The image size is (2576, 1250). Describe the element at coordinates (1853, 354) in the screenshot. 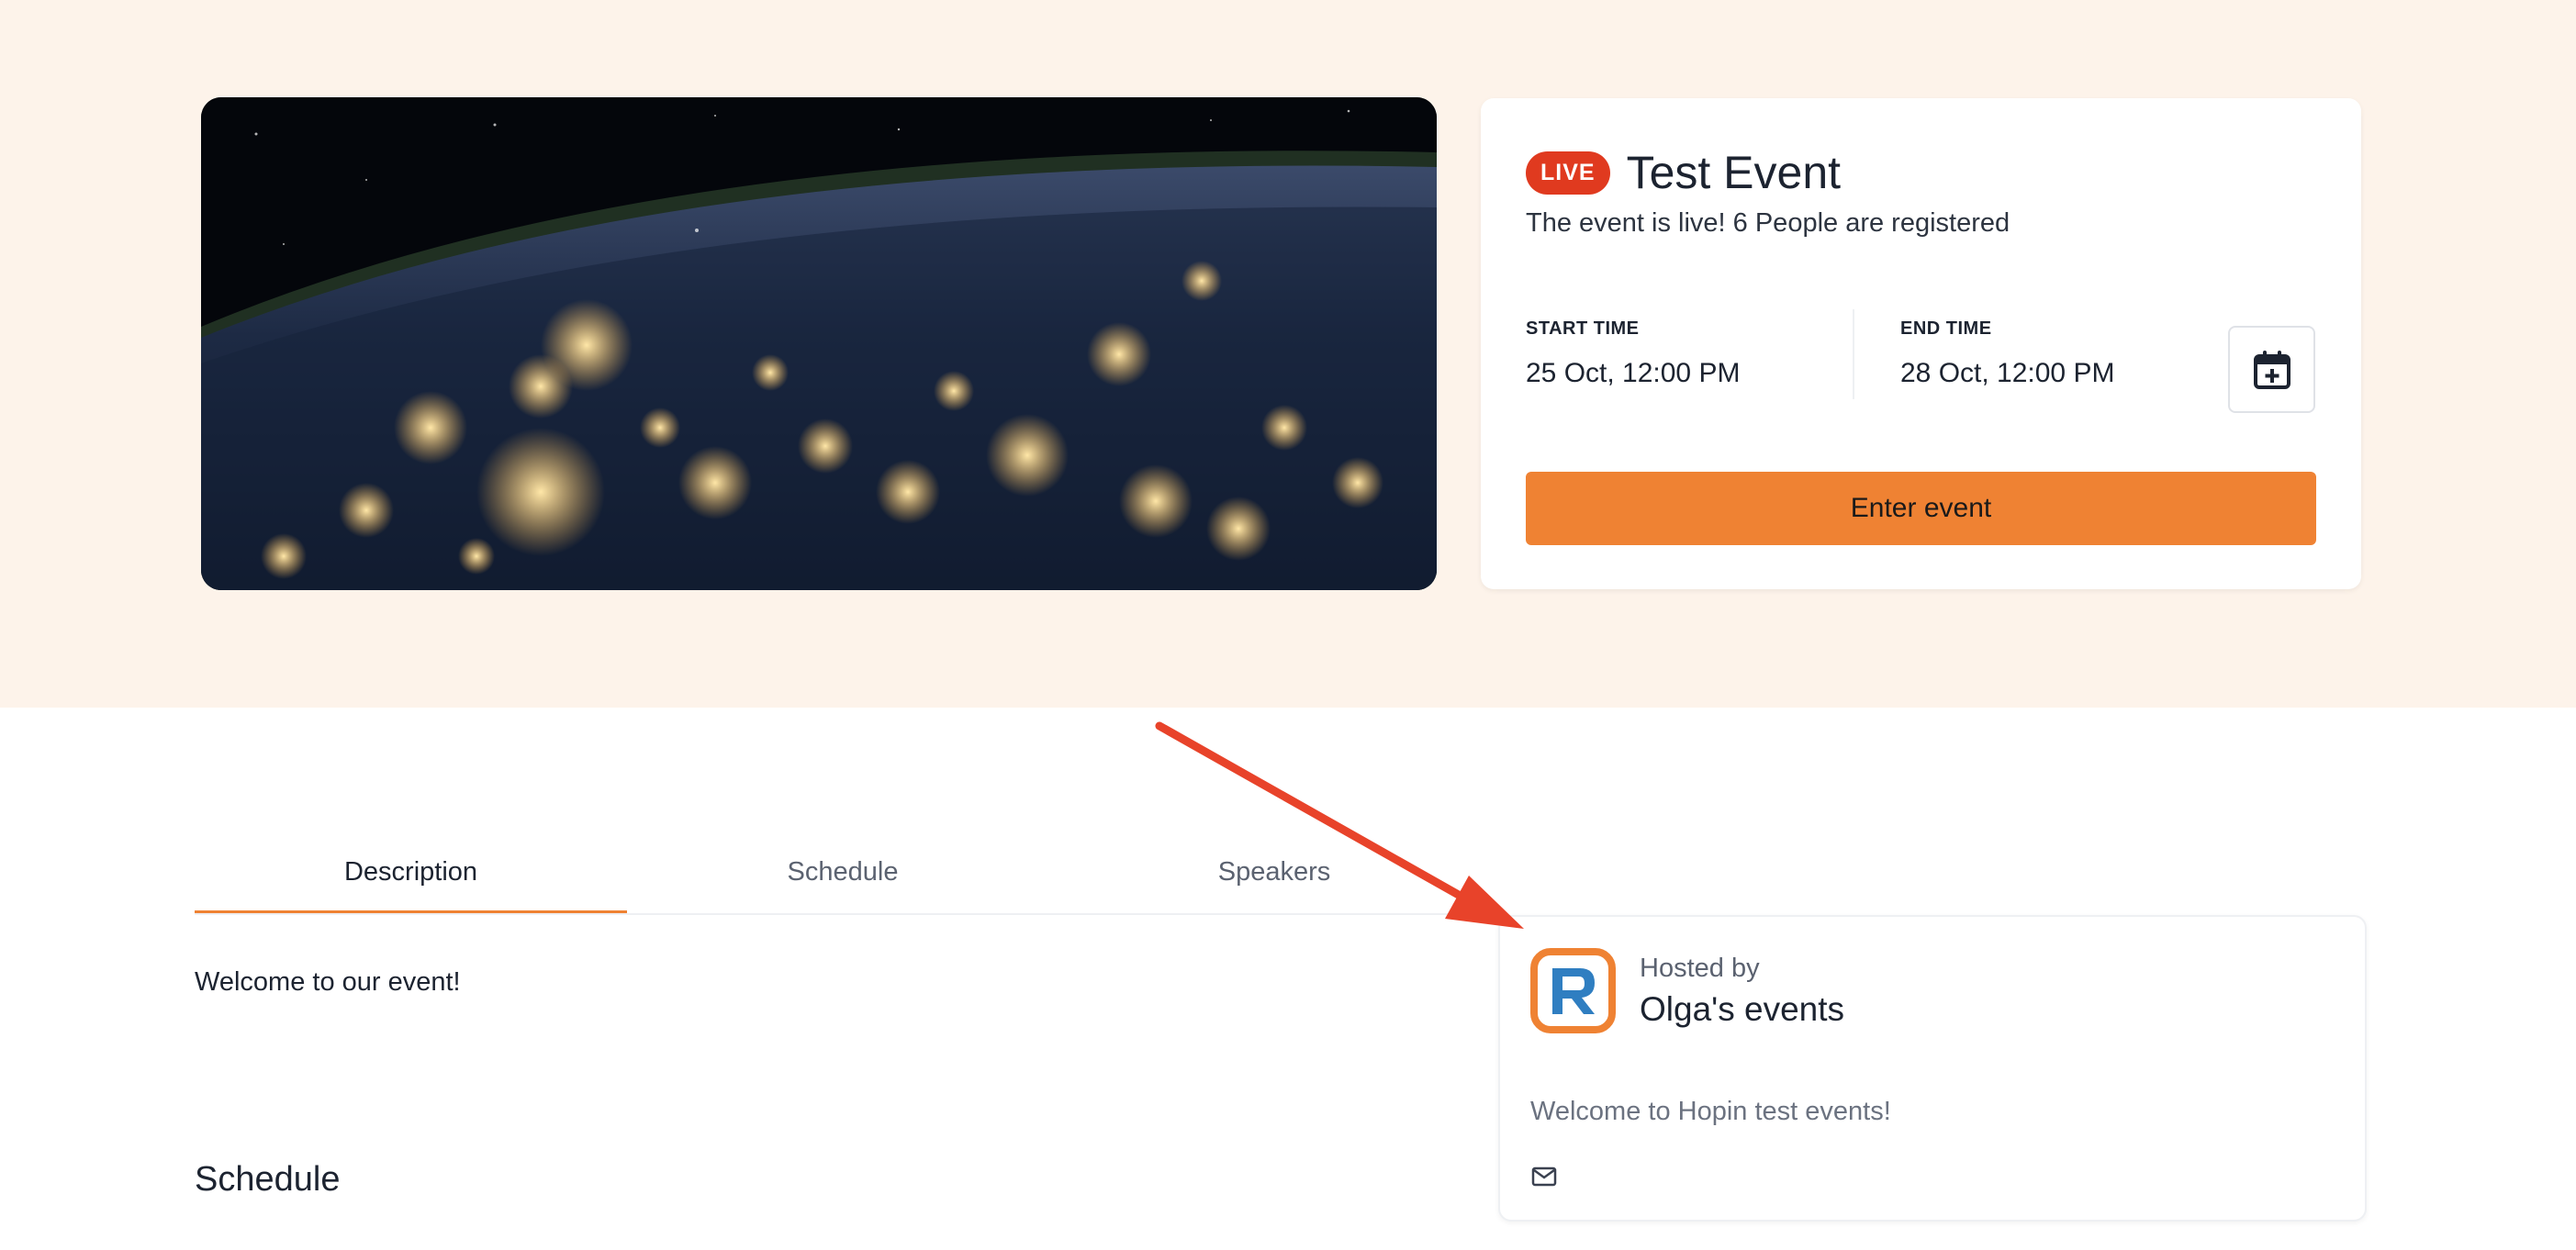

I see `time-divider` at that location.